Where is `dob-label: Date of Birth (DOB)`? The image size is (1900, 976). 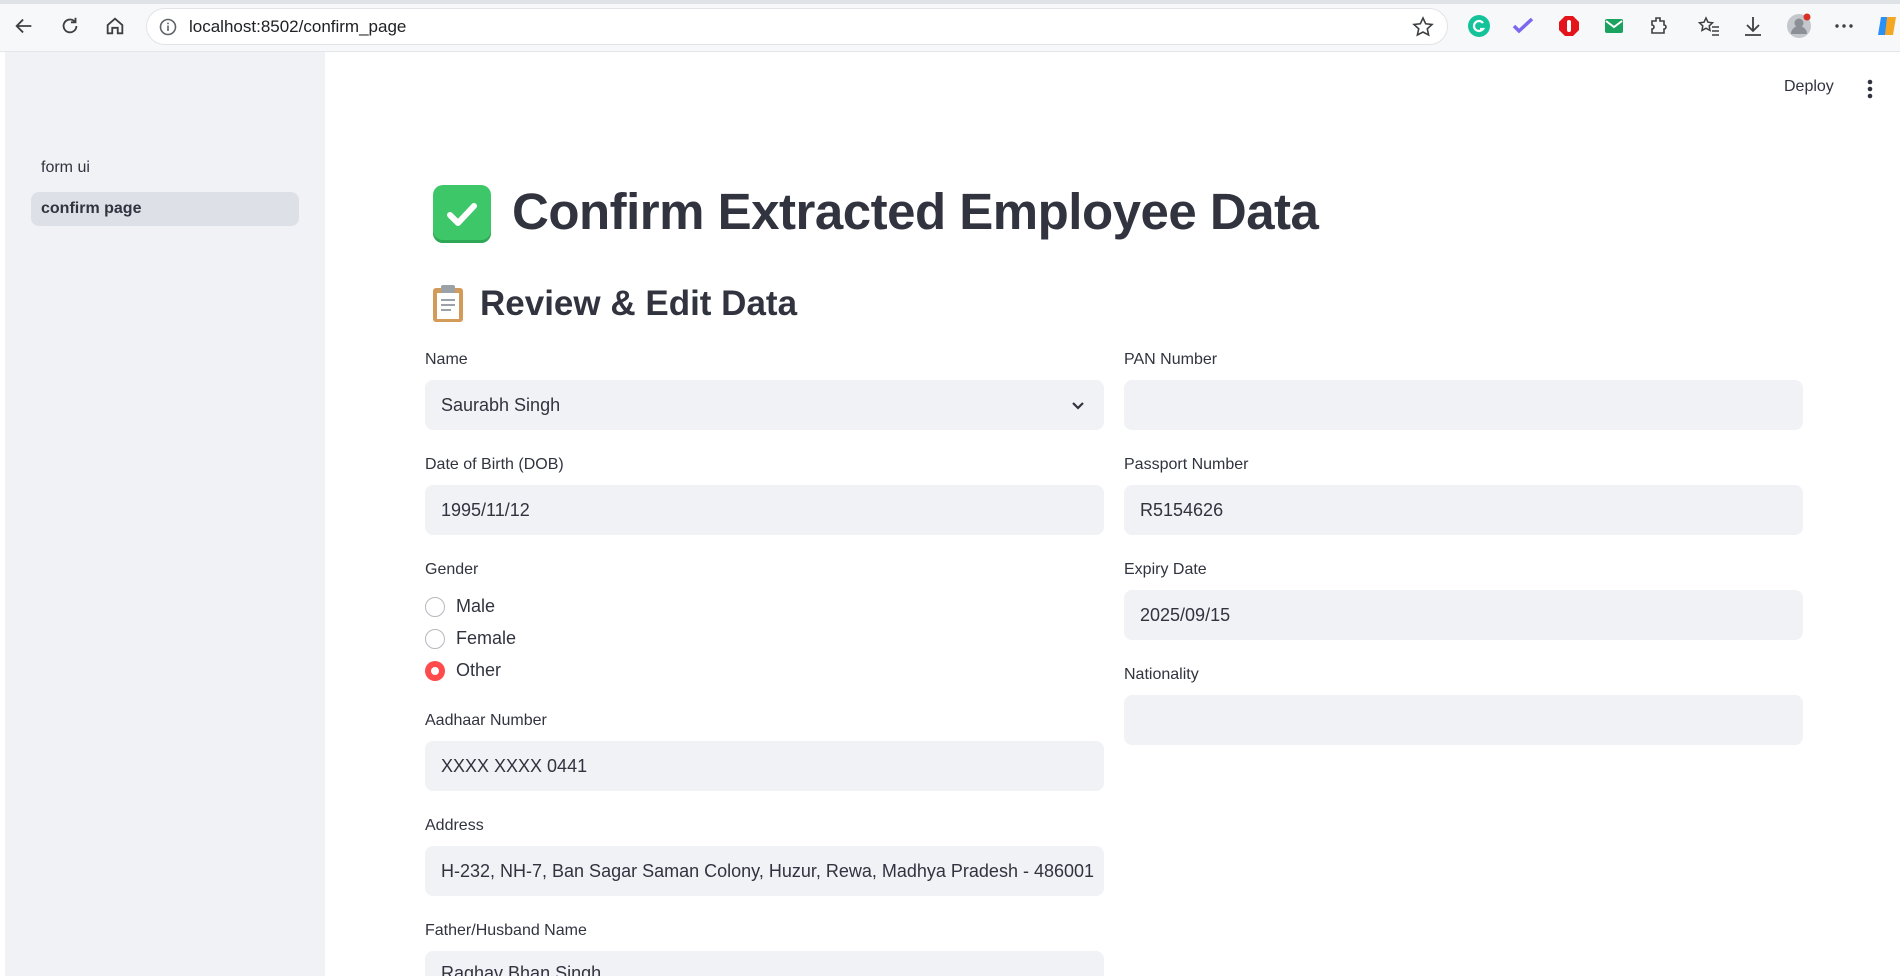 dob-label: Date of Birth (DOB) is located at coordinates (494, 464).